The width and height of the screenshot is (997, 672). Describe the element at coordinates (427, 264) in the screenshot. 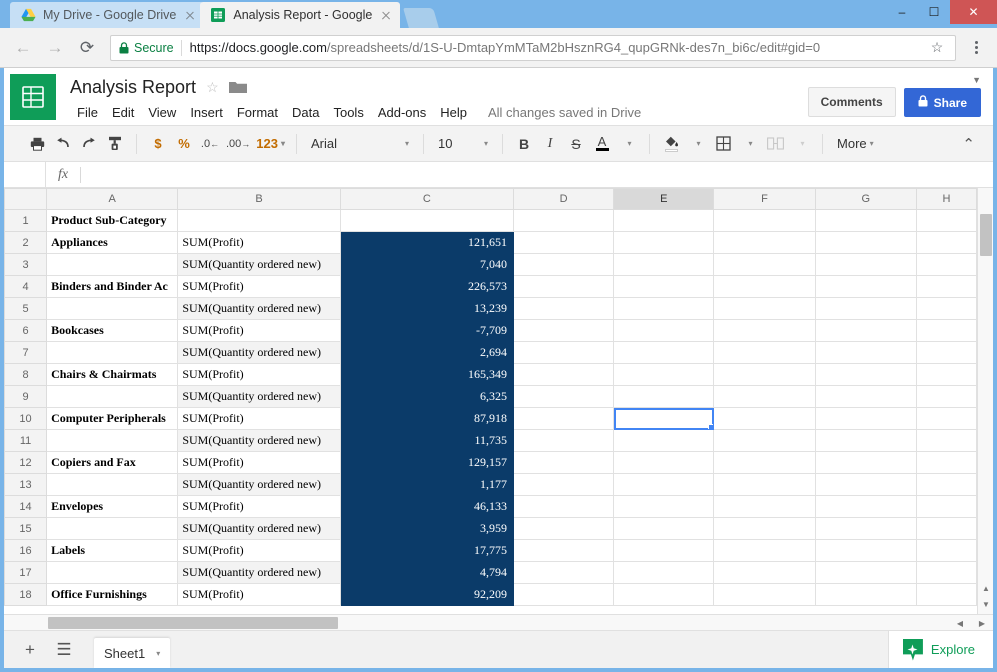

I see `cell-c3: 7,040` at that location.